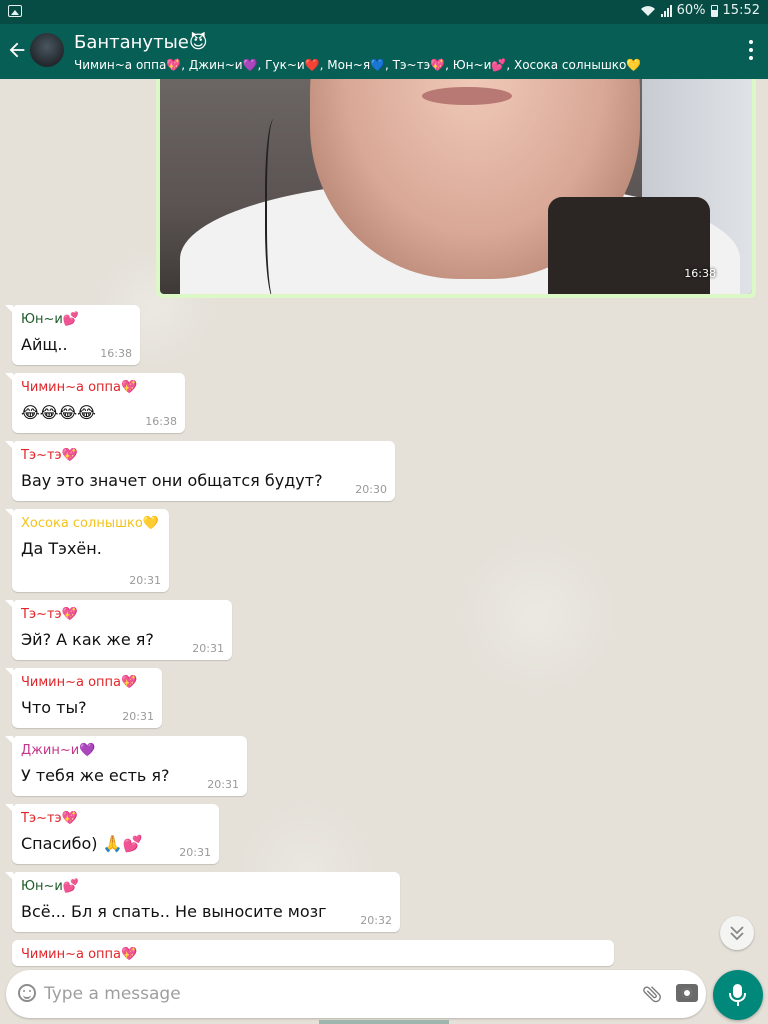 The height and width of the screenshot is (1024, 768). Describe the element at coordinates (58, 750) in the screenshot. I see `message-sender: Джин~и💜` at that location.